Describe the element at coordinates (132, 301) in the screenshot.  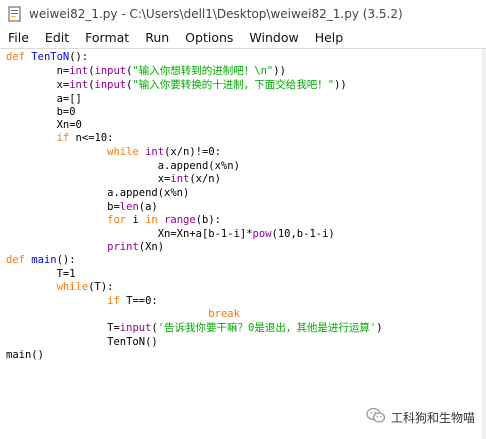
I see `code-line: if T==0:` at that location.